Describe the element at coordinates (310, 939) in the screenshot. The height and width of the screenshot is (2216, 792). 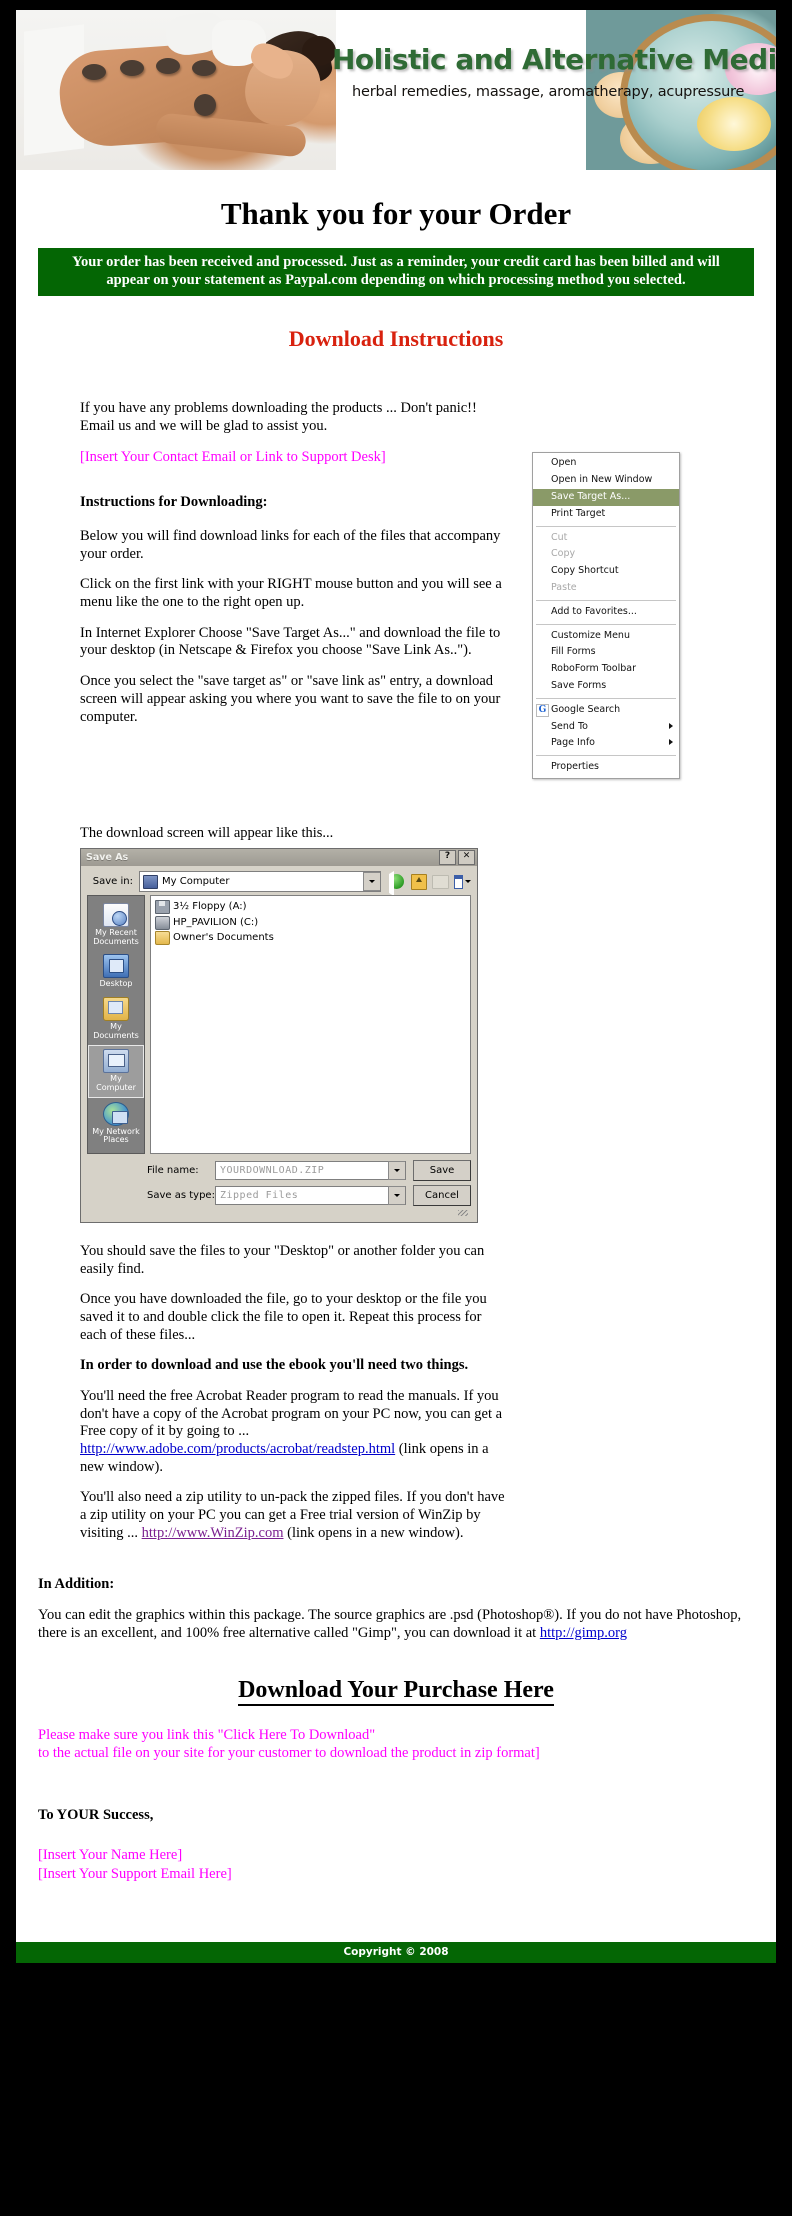
I see `file-list-item: Owner's Documents` at that location.